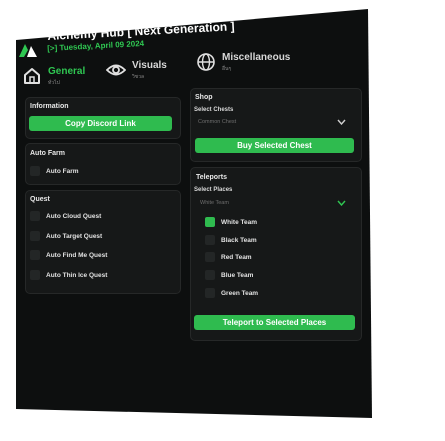  I want to click on auto-thin-ice-quest-toggle: Auto Thin Ice Quest, so click(68, 275).